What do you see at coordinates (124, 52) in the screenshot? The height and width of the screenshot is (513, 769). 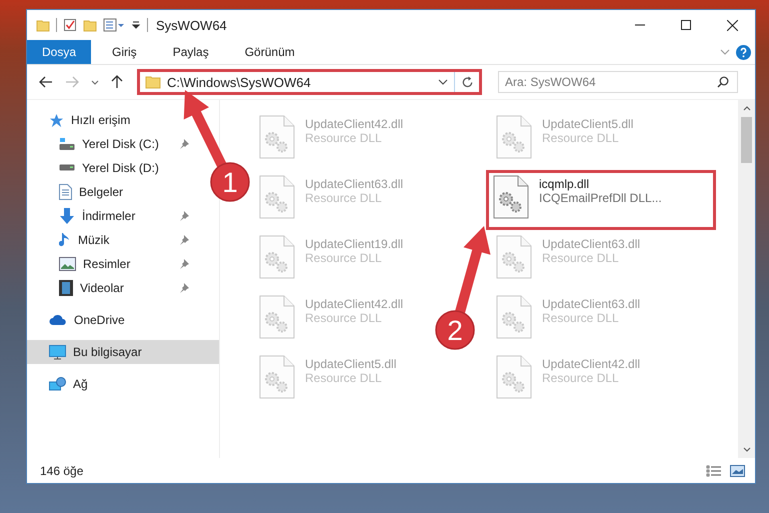 I see `ribbon-tab: Giriş` at bounding box center [124, 52].